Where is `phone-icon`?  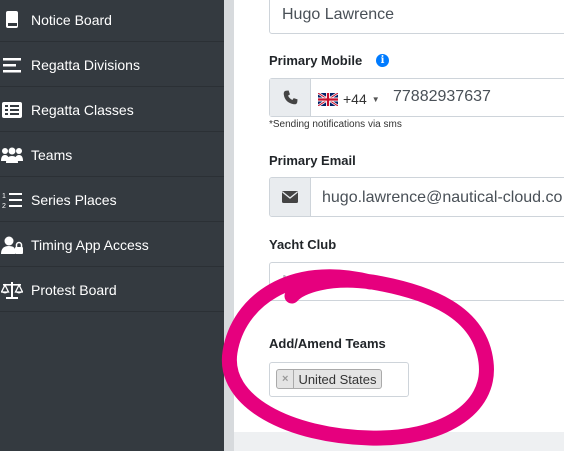
phone-icon is located at coordinates (290, 97).